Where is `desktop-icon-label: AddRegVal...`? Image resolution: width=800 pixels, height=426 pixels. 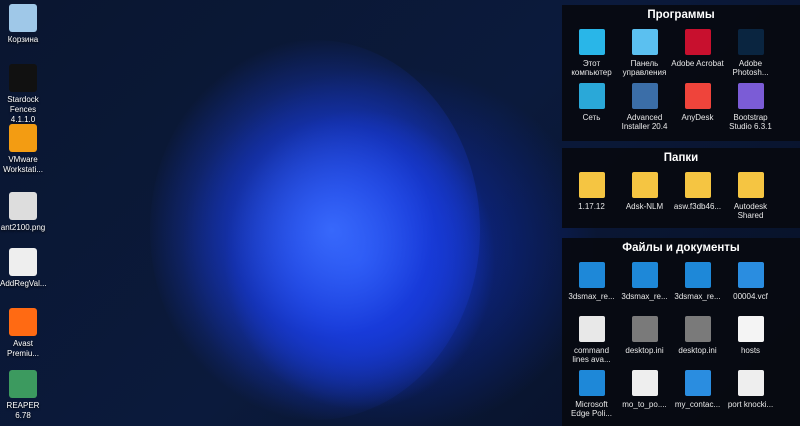 desktop-icon-label: AddRegVal... is located at coordinates (23, 283).